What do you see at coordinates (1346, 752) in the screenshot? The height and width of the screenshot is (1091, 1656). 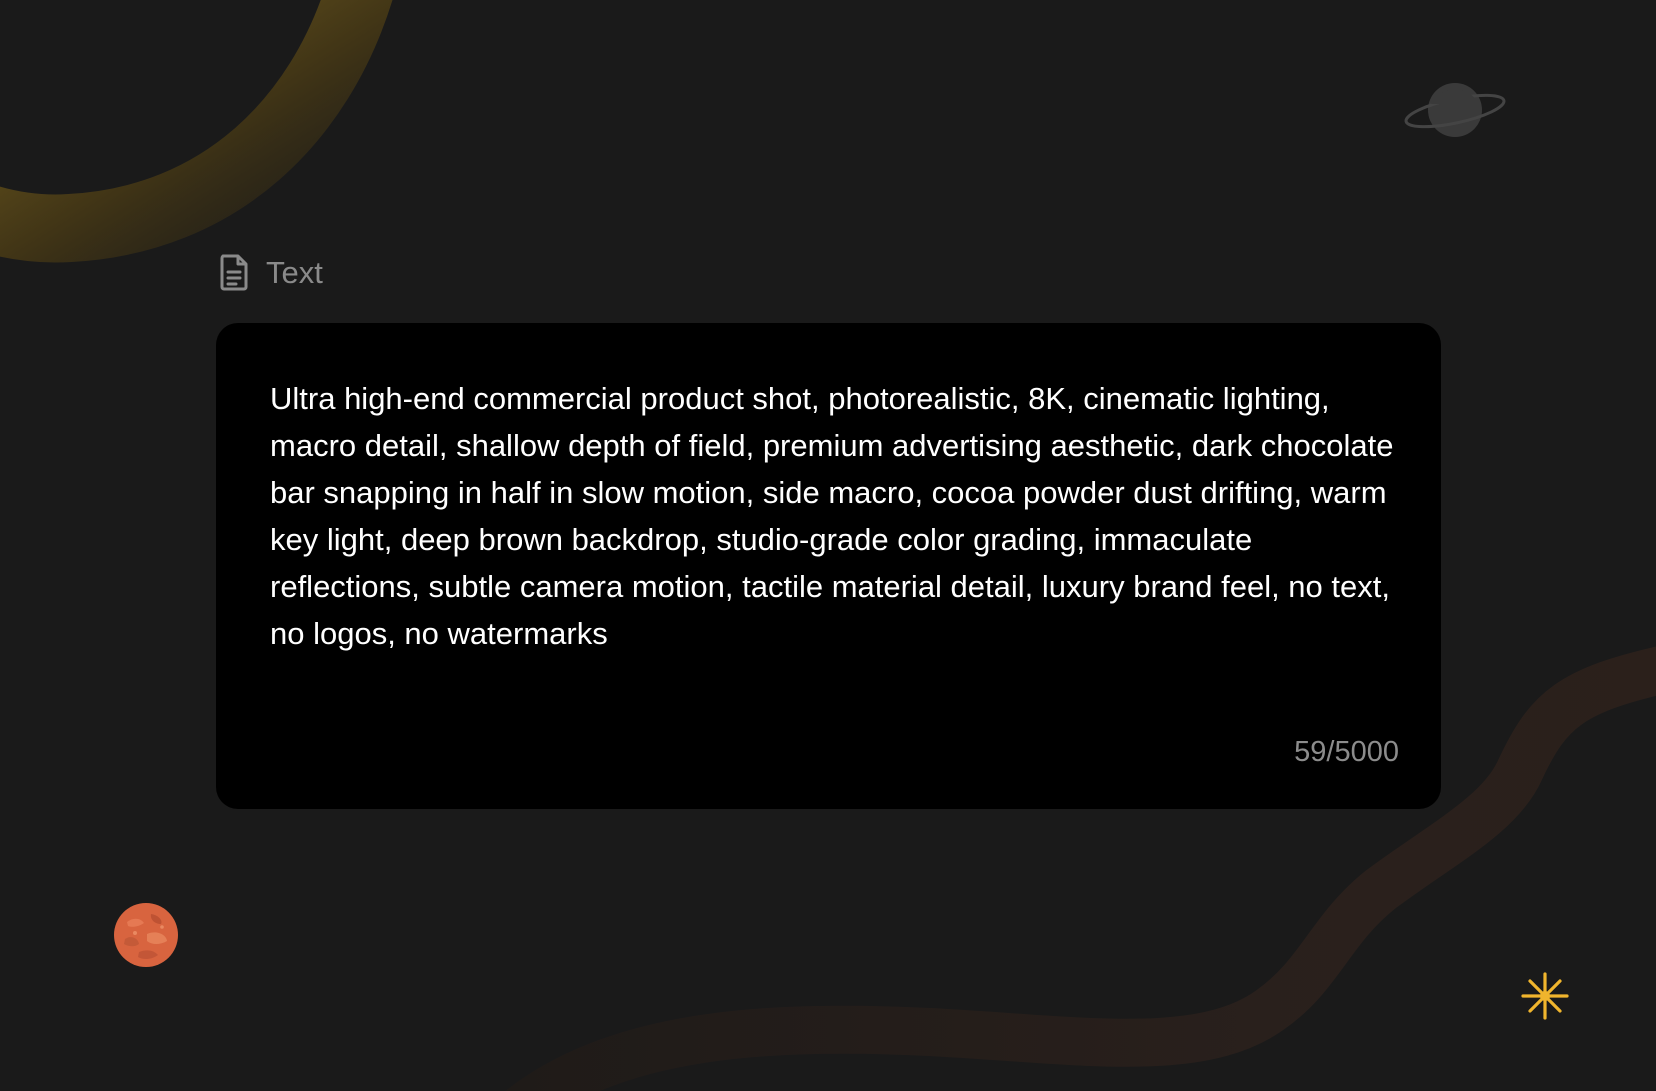 I see `character-counter: 59/5000` at bounding box center [1346, 752].